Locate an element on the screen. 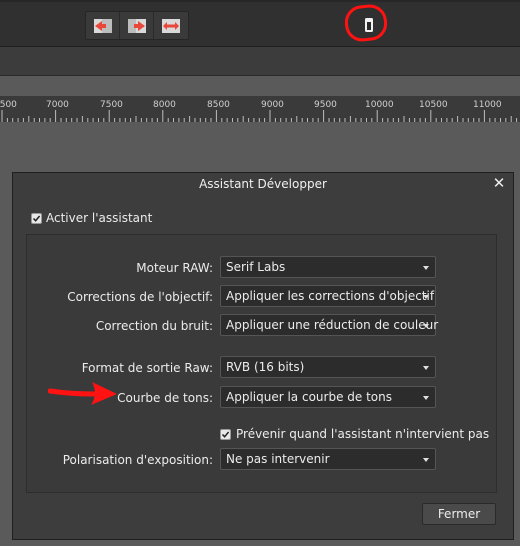 This screenshot has height=546, width=520. ruler-label: 6500 is located at coordinates (8, 105).